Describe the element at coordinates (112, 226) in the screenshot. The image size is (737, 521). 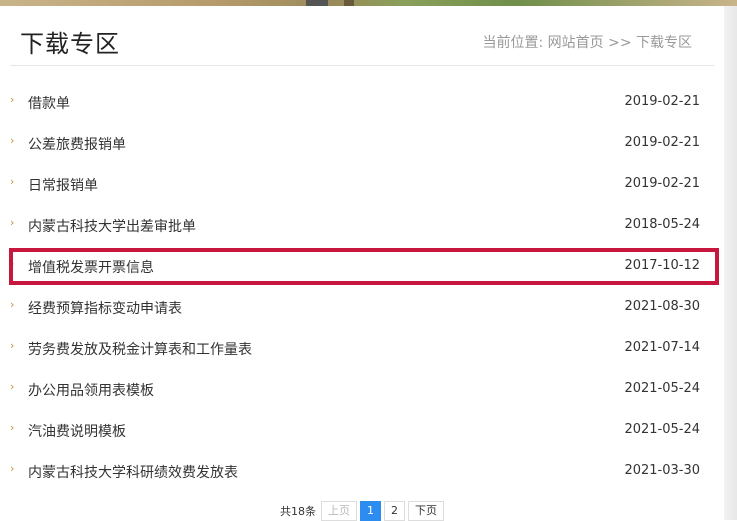
I see `item-title: 内蒙古科技大学出差审批单` at that location.